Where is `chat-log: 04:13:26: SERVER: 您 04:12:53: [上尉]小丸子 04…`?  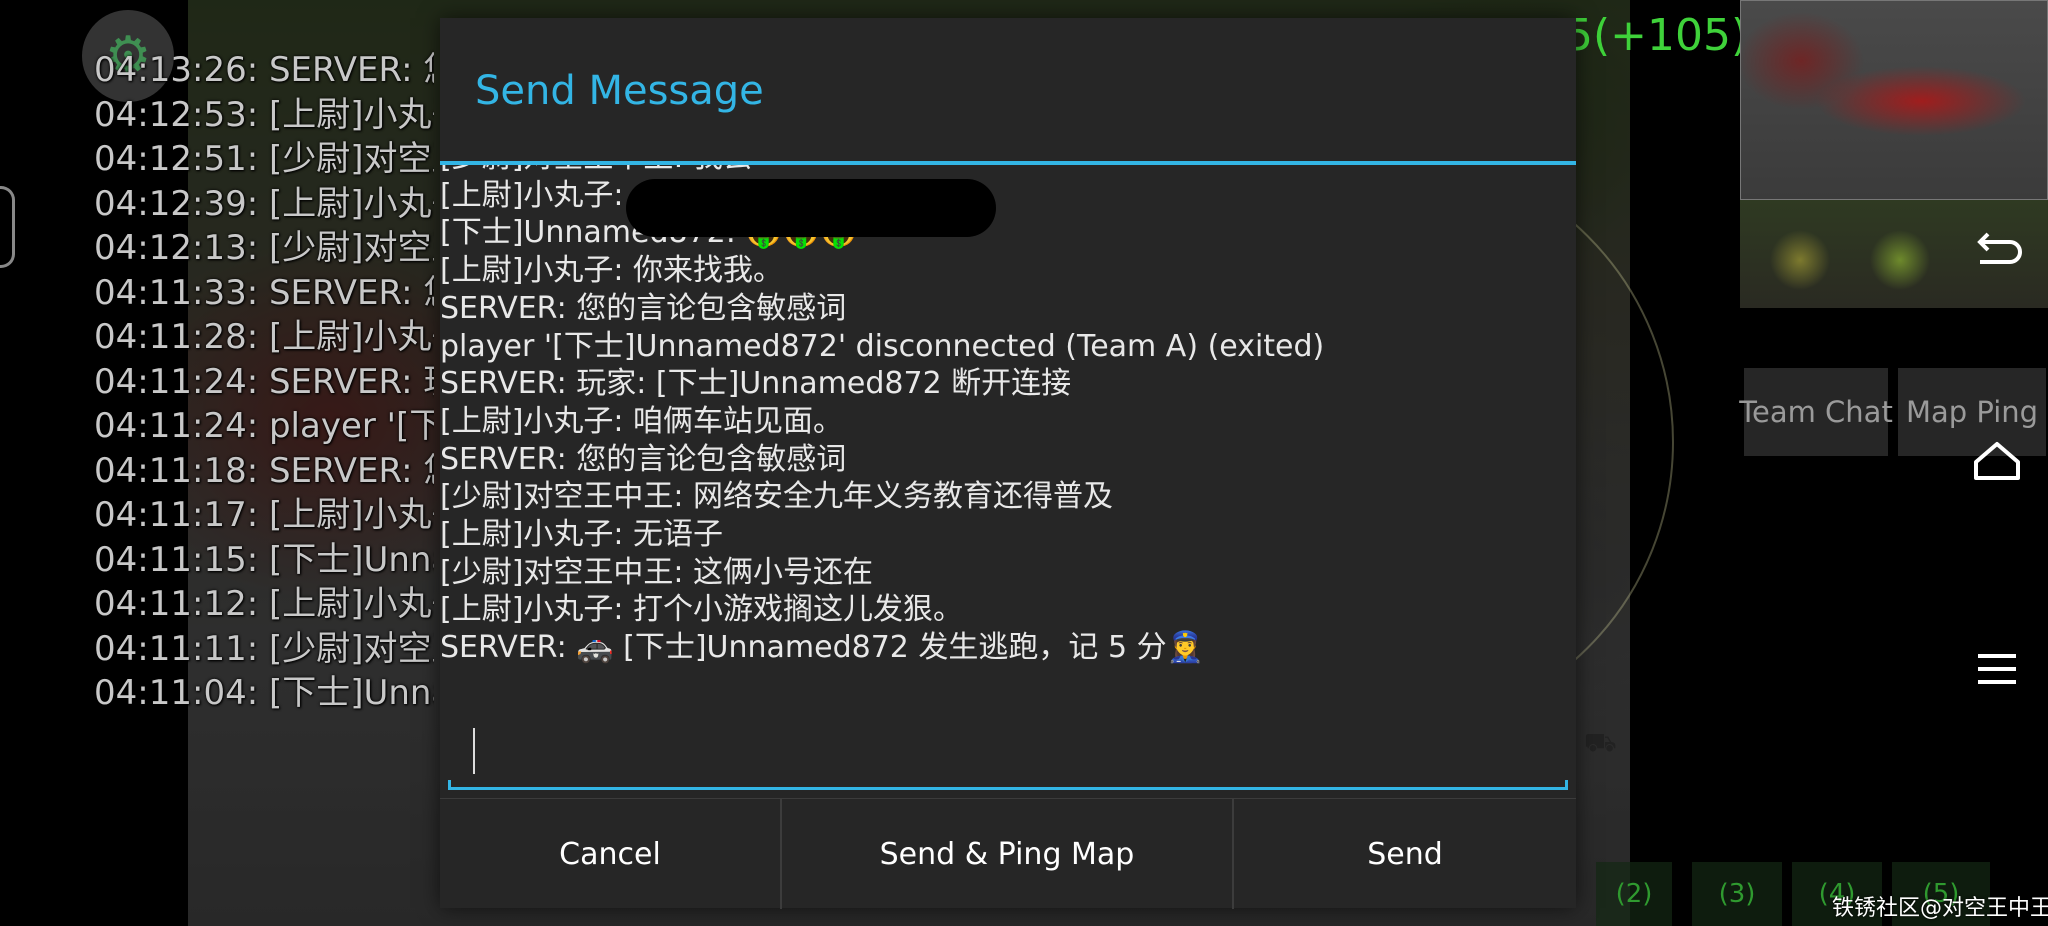
chat-log: 04:13:26: SERVER: 您 04:12:53: [上尉]小丸子 04… is located at coordinates (264, 388).